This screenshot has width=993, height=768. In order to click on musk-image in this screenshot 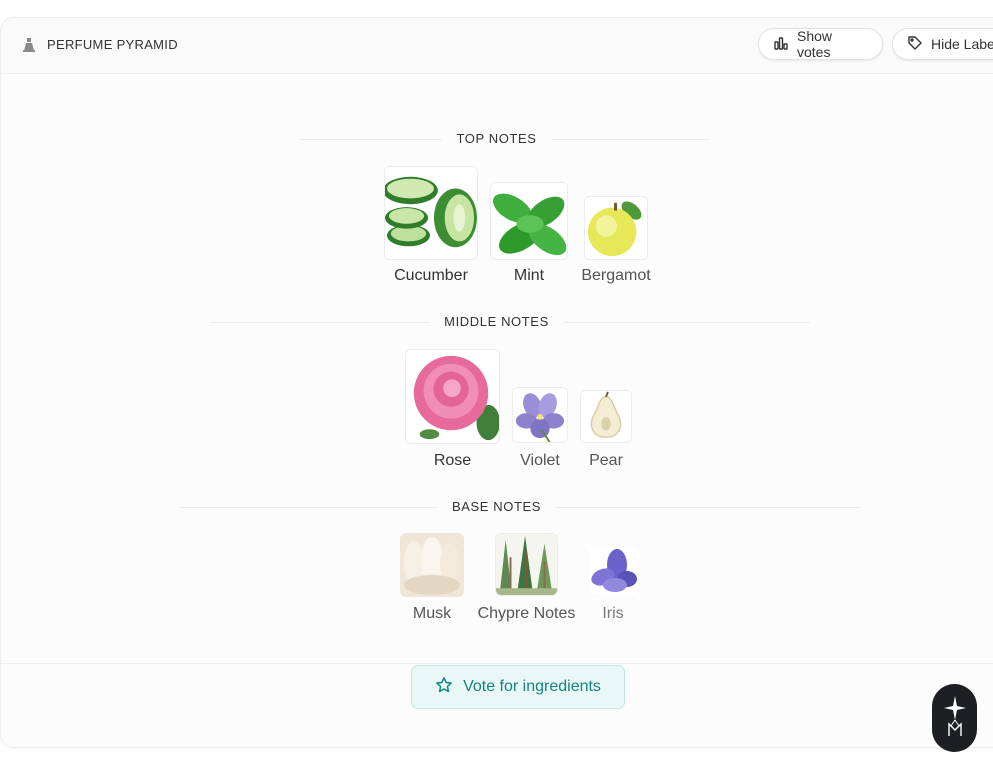, I will do `click(432, 565)`.